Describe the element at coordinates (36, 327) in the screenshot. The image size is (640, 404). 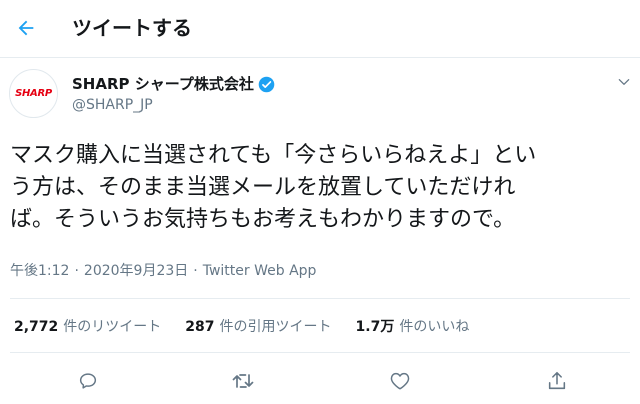
I see `retweets-count: 2,772` at that location.